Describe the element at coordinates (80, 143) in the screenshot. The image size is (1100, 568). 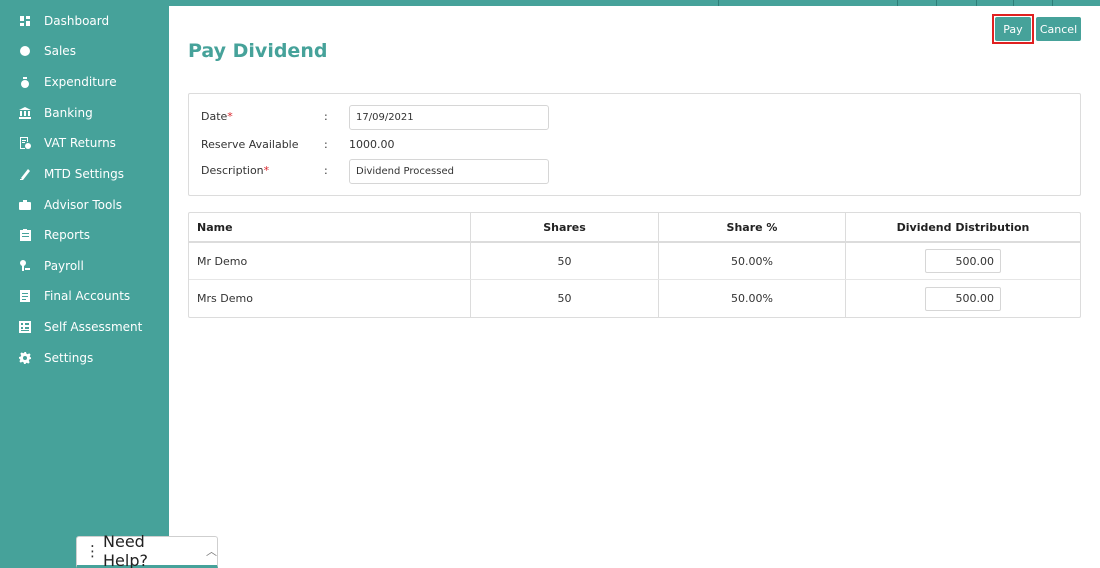
I see `sidebar-item-label: VAT Returns` at that location.